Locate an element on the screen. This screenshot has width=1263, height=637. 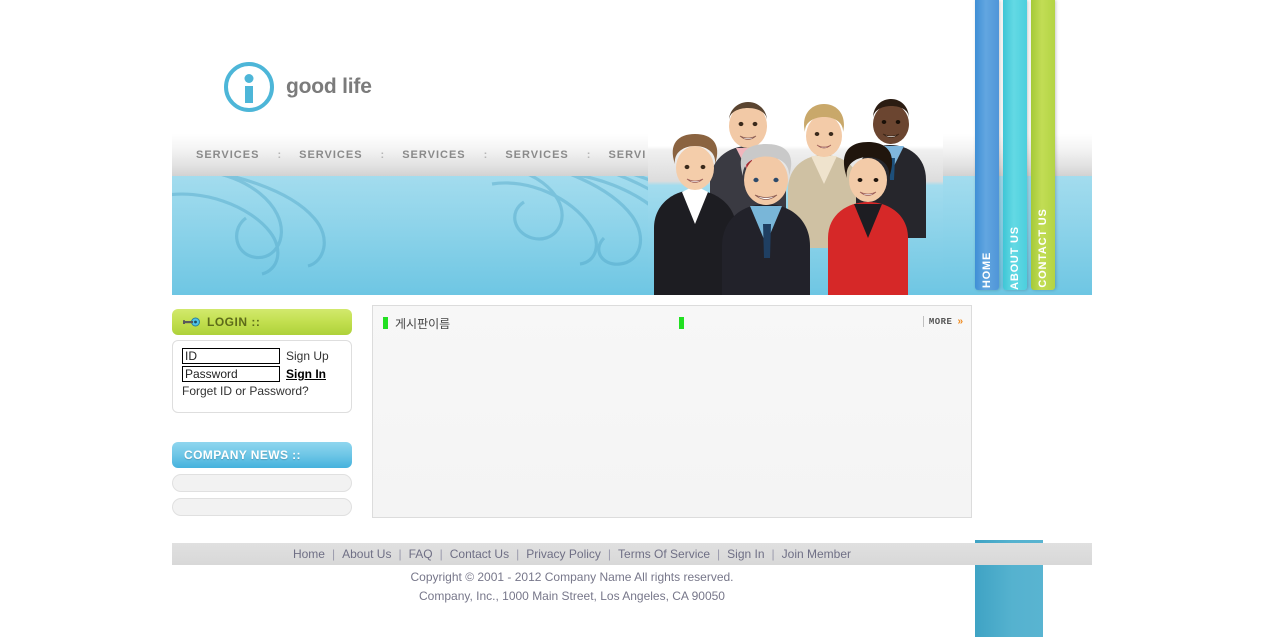
footer-bar-right-strip is located at coordinates (1067, 554).